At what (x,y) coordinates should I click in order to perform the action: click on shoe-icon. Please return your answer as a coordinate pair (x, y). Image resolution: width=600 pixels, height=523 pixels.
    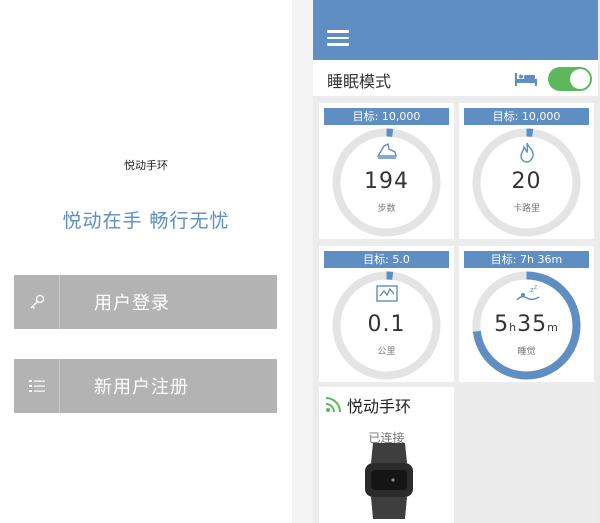
    Looking at the image, I should click on (386, 150).